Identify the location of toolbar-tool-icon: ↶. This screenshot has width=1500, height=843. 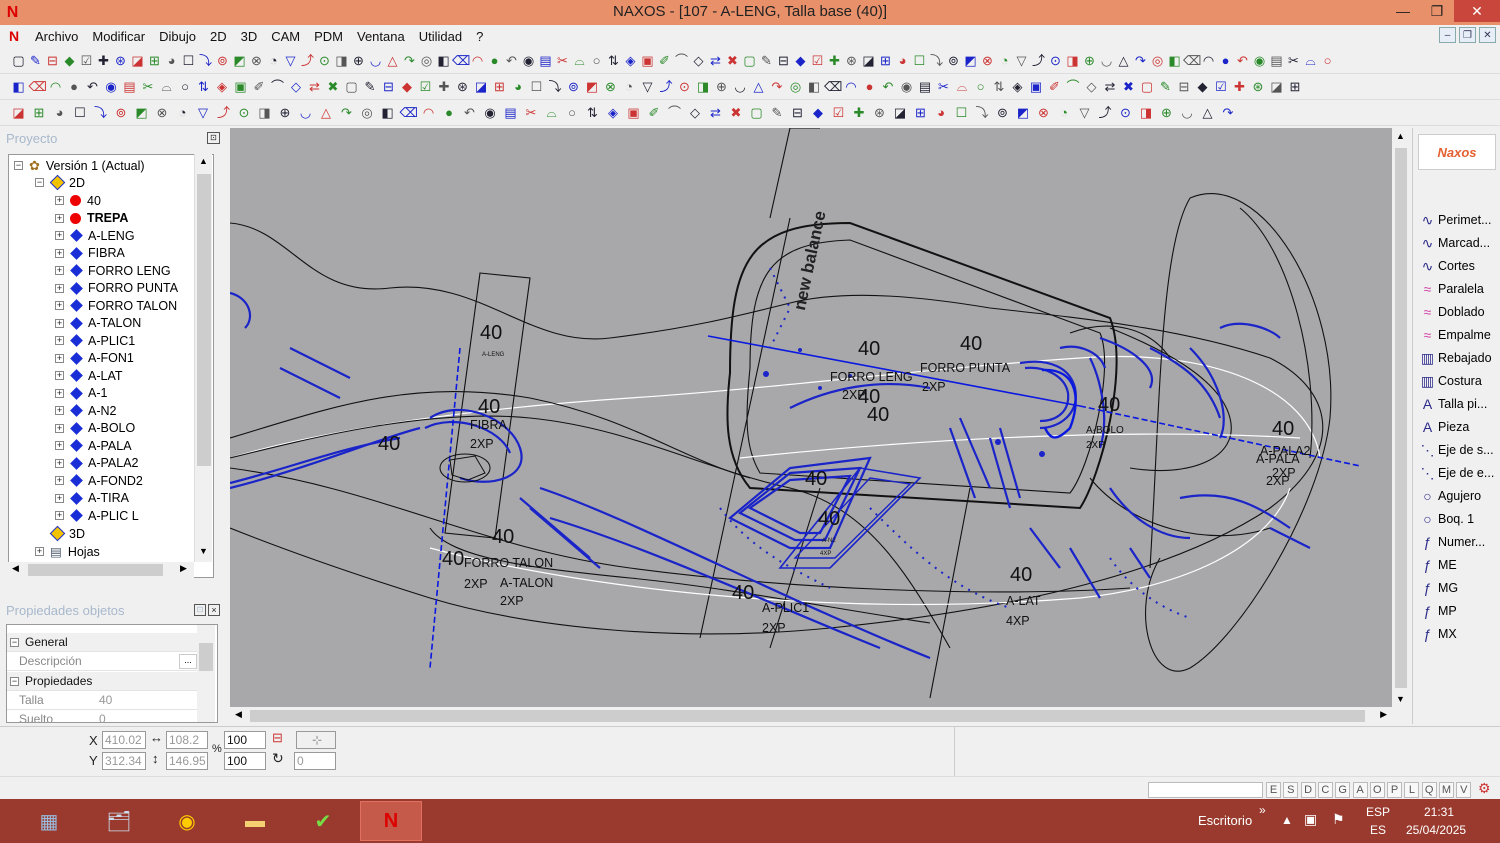
(92, 87).